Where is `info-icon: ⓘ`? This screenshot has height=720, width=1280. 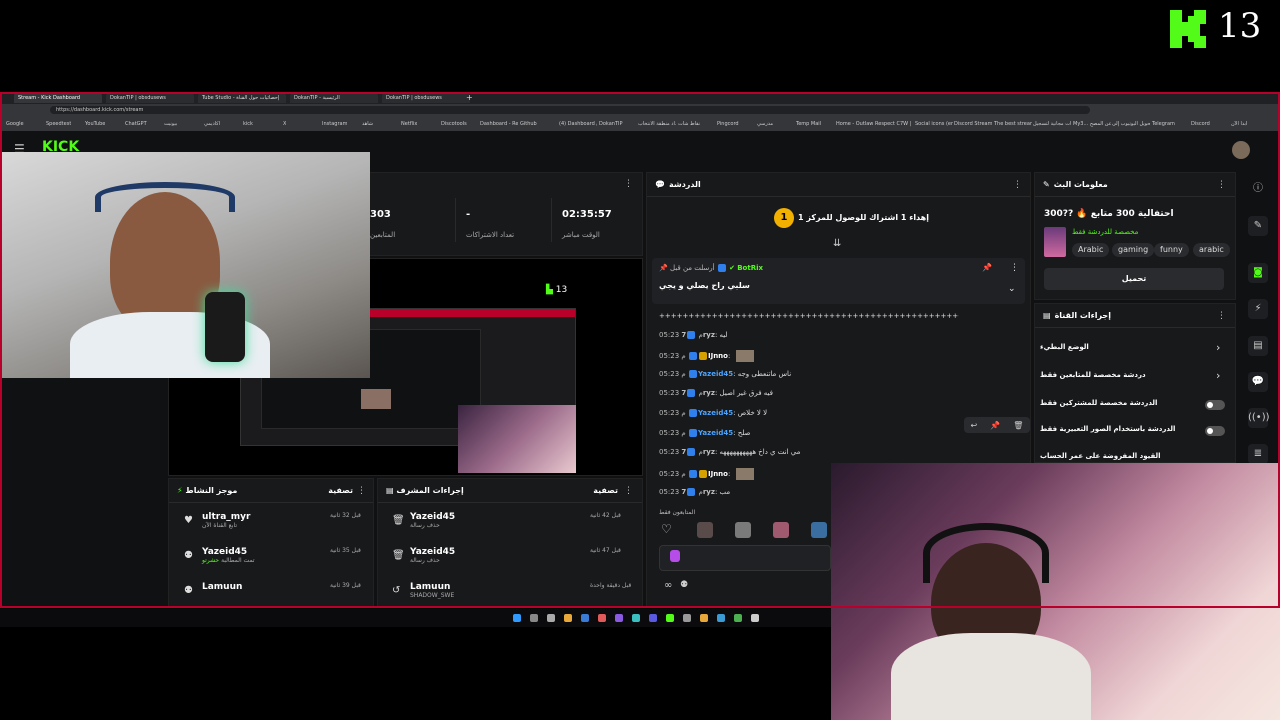
info-icon: ⓘ is located at coordinates (1258, 189).